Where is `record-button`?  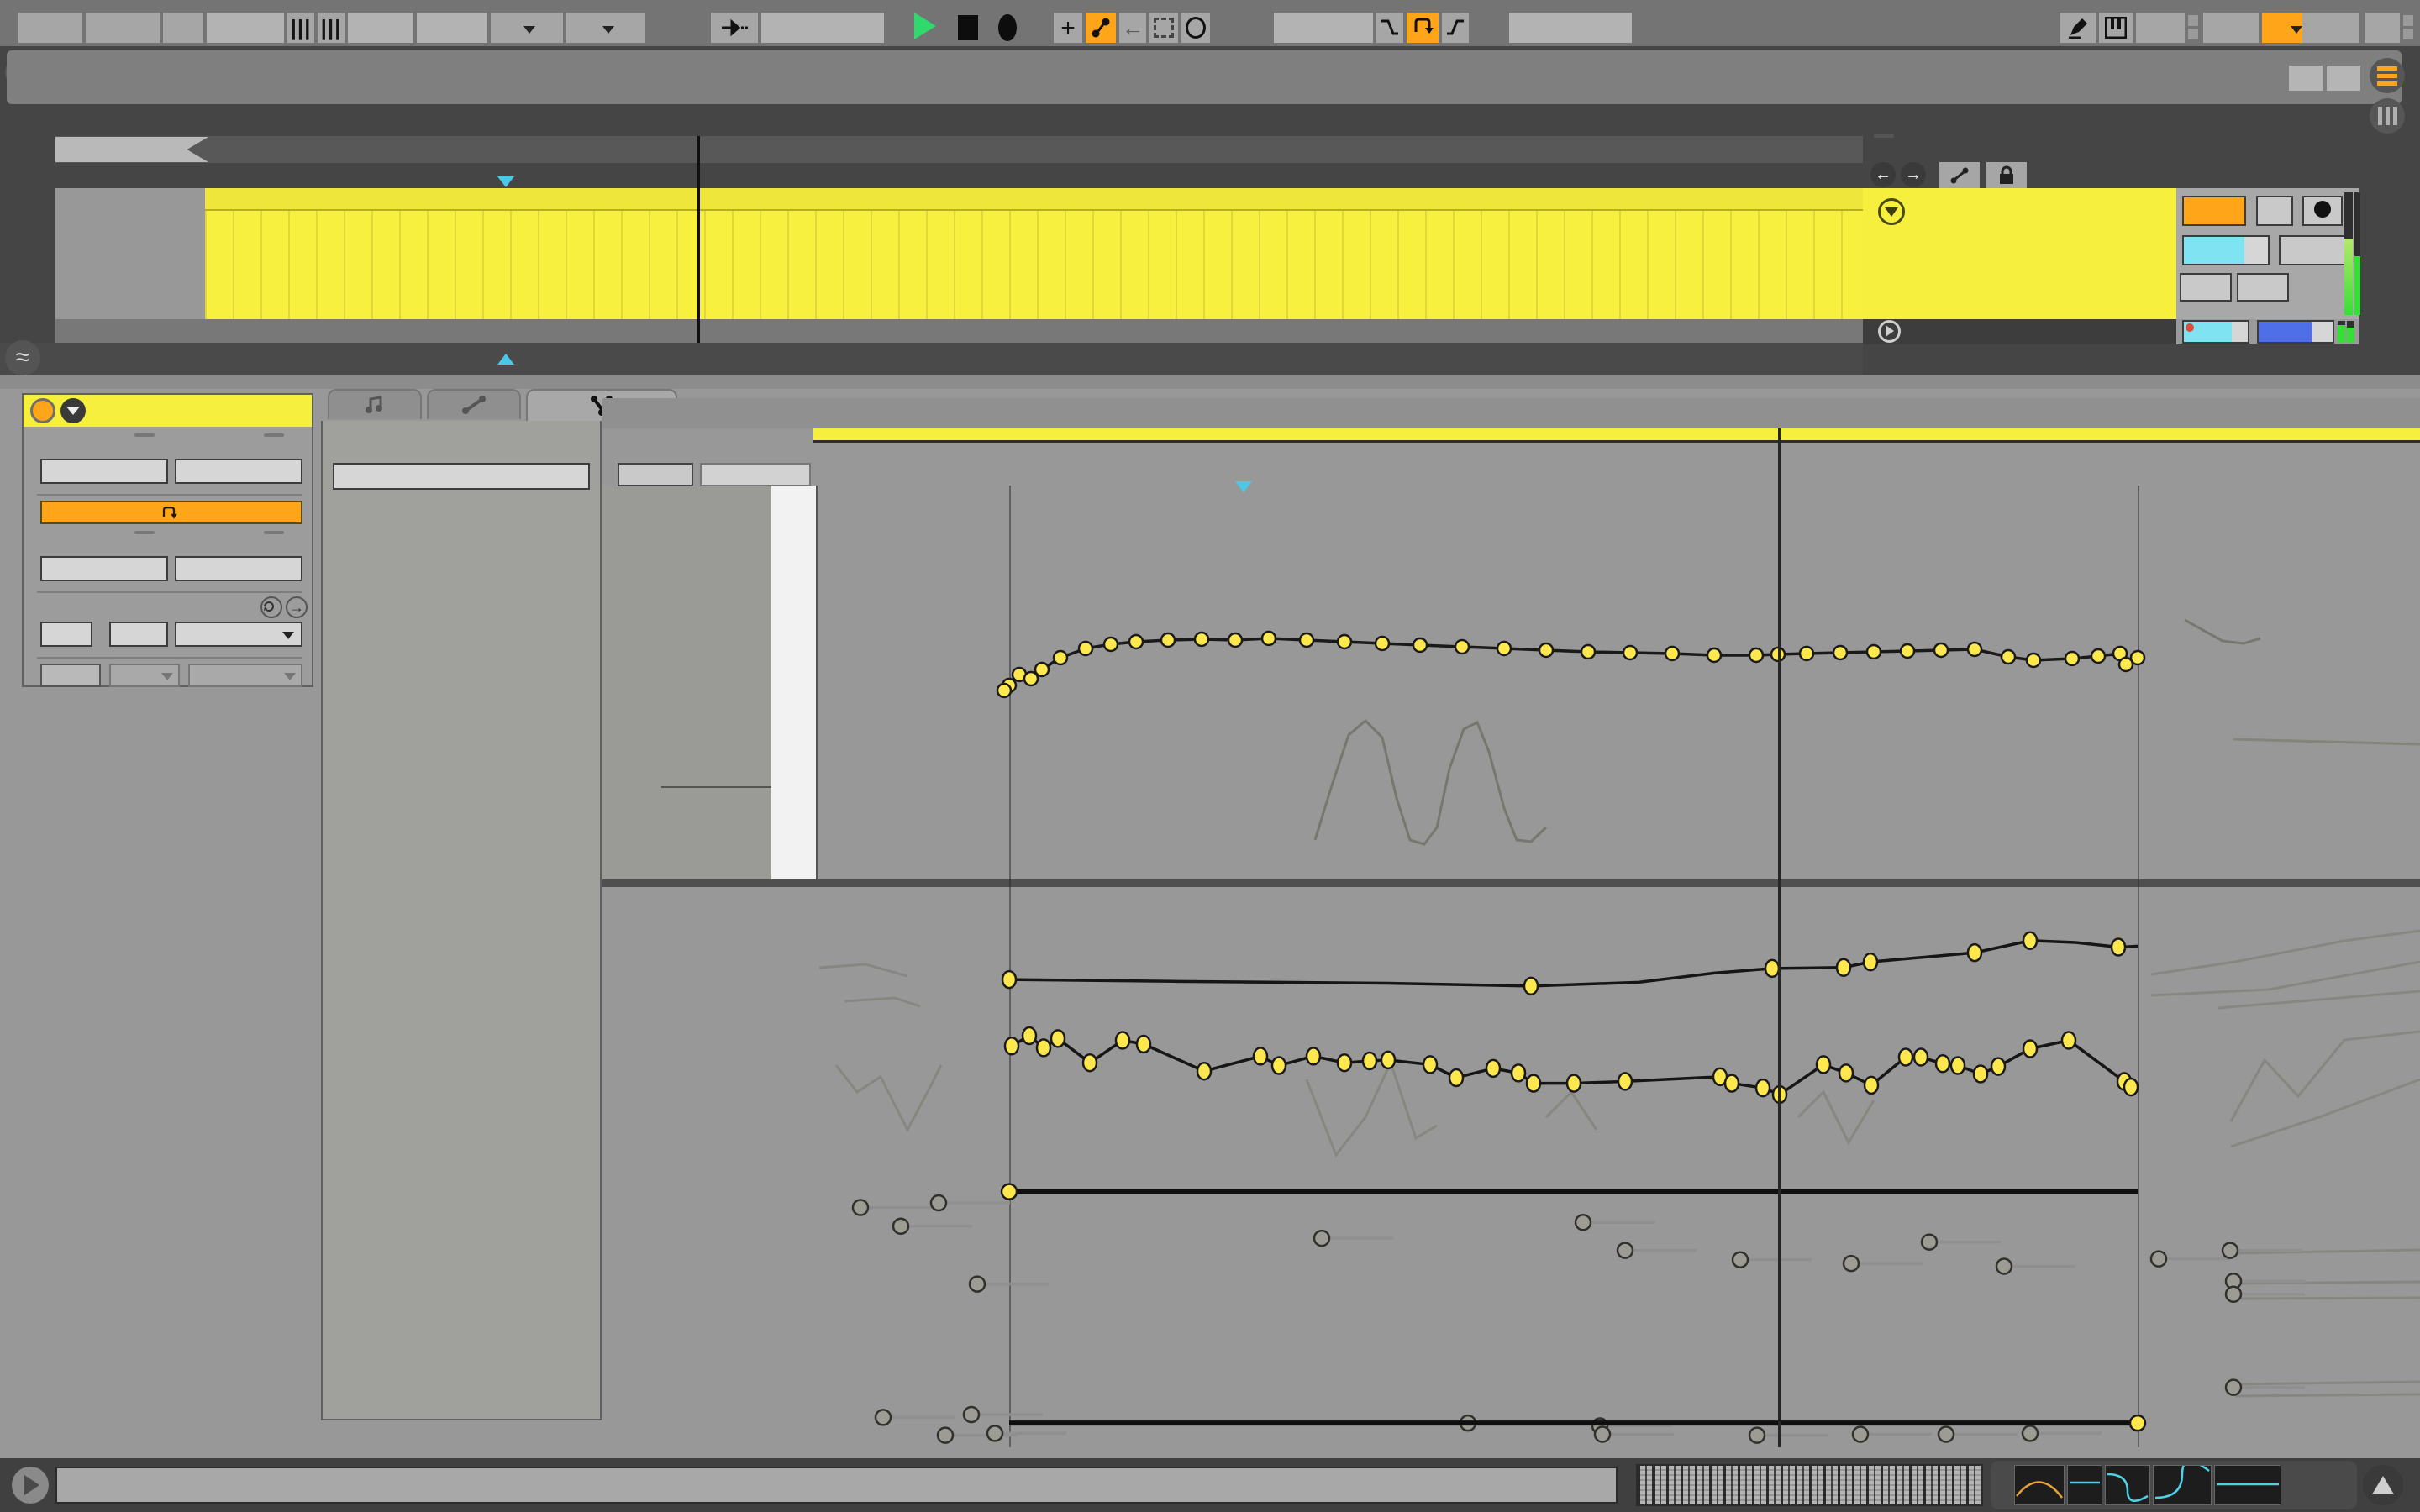 record-button is located at coordinates (1007, 29).